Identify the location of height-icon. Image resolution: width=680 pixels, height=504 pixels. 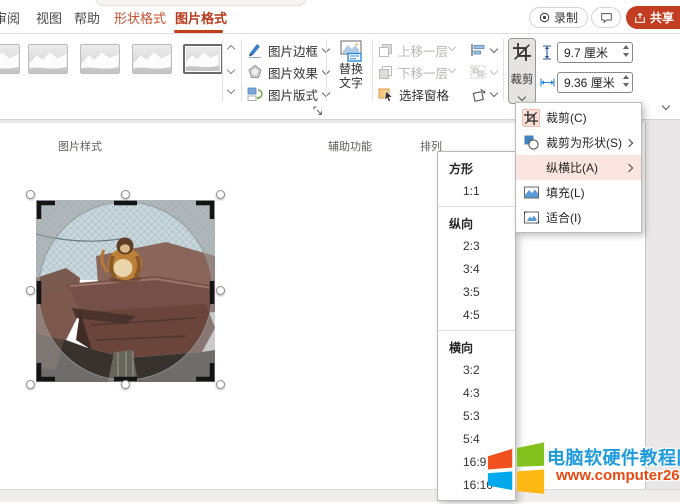
(547, 52).